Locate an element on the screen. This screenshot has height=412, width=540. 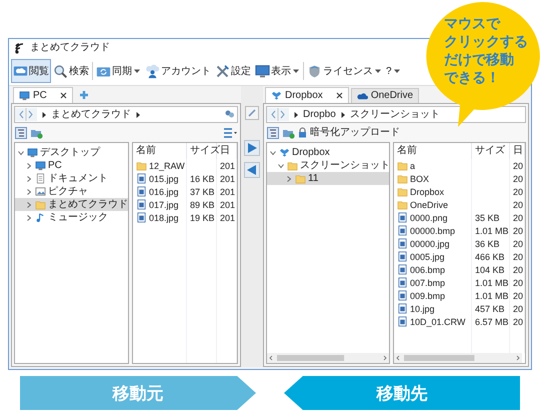
file-name-cell: a is located at coordinates (433, 165).